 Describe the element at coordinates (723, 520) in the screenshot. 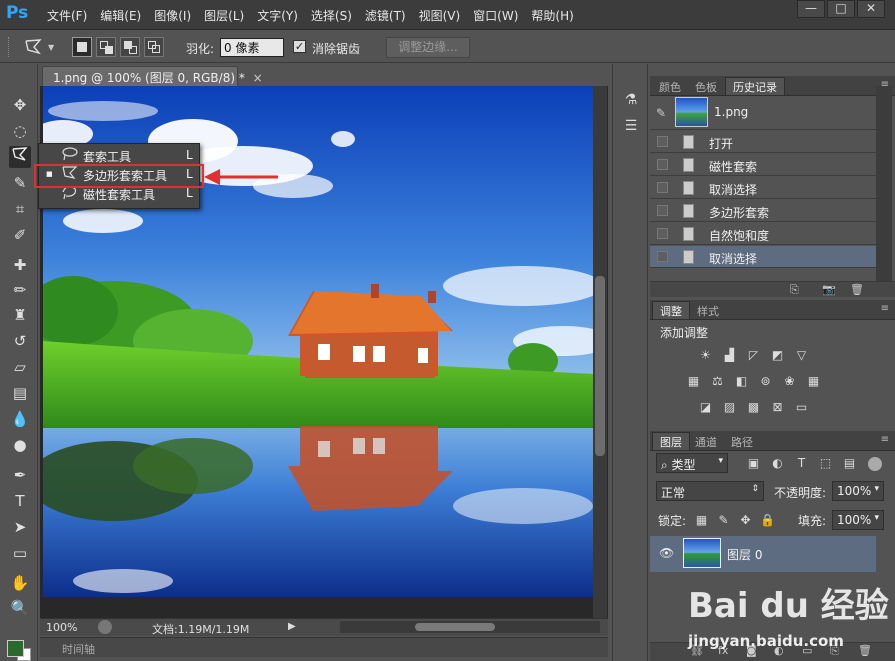

I see `lock-image-icon: ✎` at that location.